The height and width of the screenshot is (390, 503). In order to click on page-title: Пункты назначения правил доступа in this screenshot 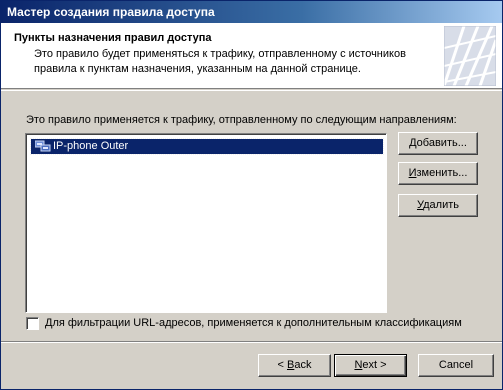, I will do `click(113, 38)`.